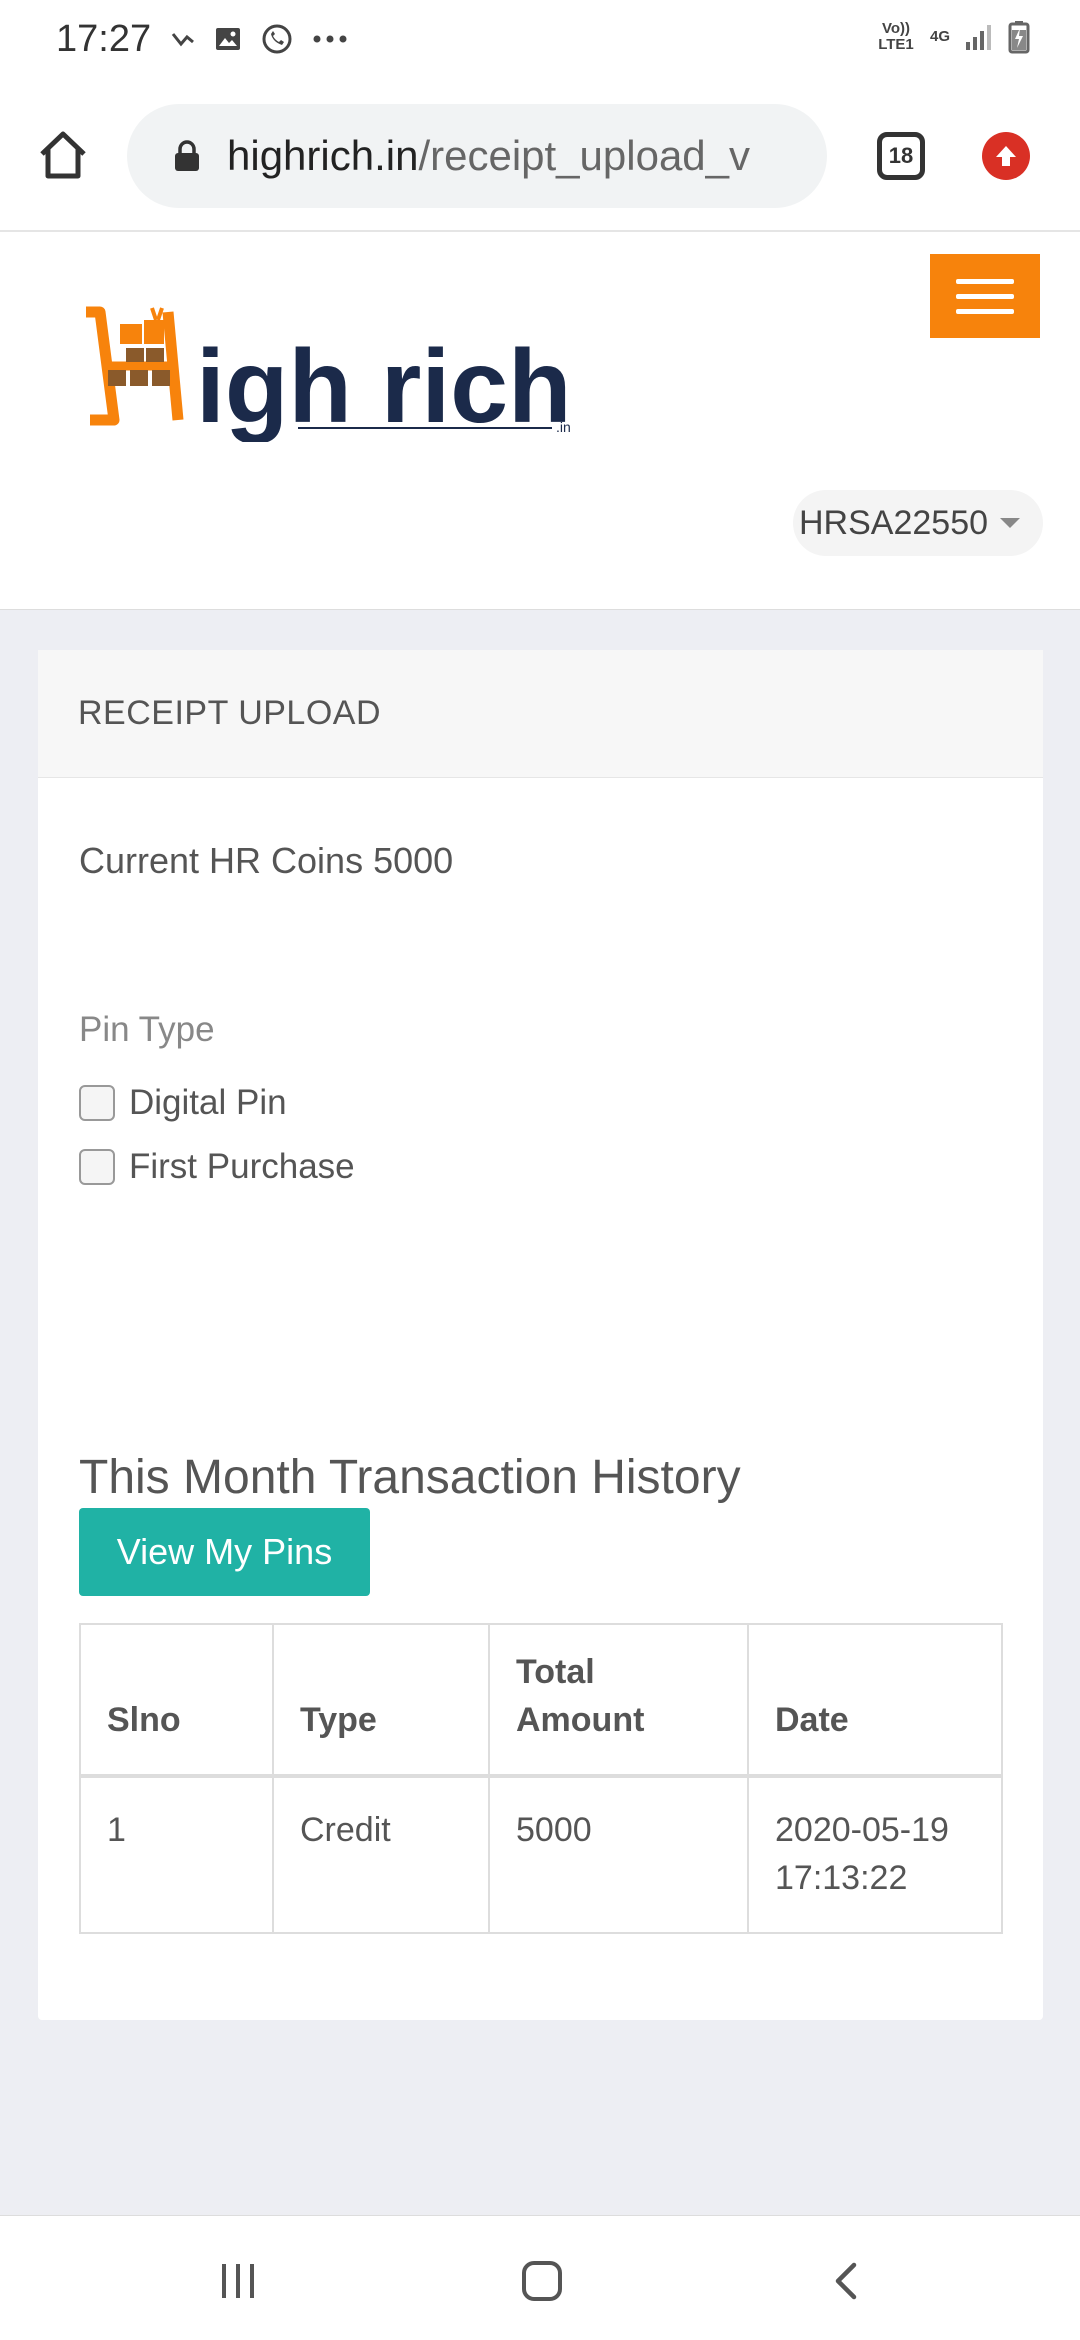  I want to click on column-header: Type, so click(381, 1700).